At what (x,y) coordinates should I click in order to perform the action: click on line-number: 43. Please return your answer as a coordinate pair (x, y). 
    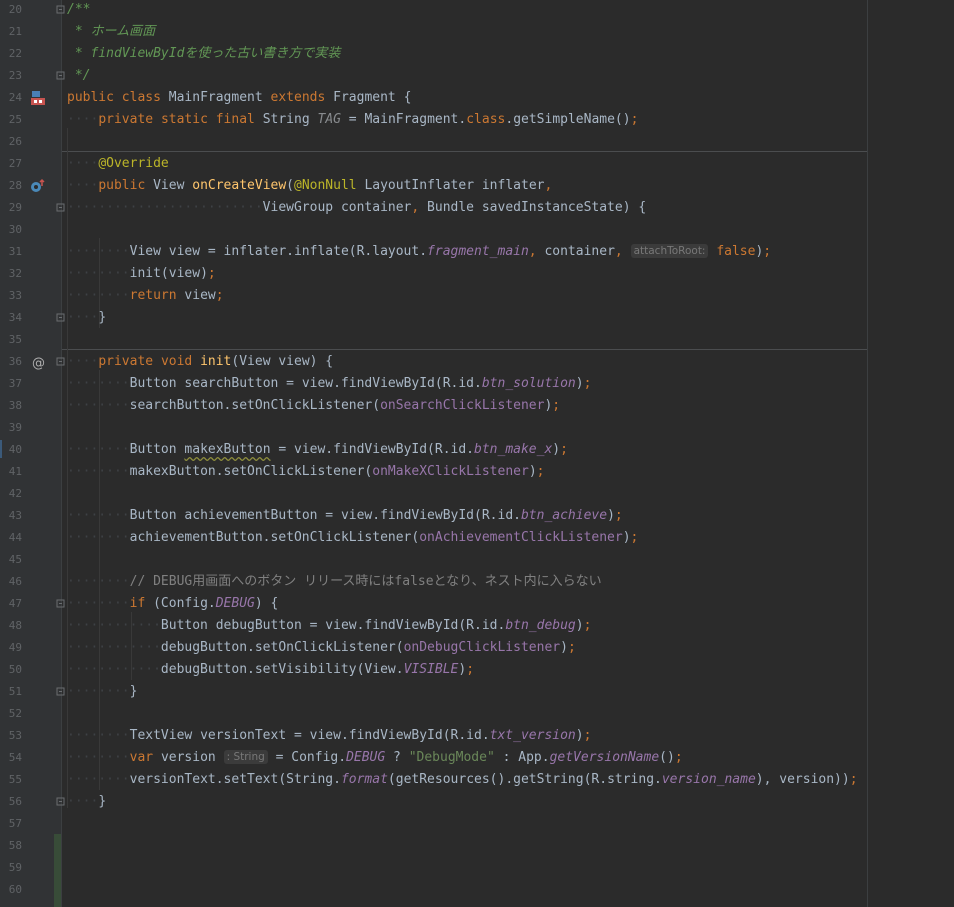
    Looking at the image, I should click on (15, 515).